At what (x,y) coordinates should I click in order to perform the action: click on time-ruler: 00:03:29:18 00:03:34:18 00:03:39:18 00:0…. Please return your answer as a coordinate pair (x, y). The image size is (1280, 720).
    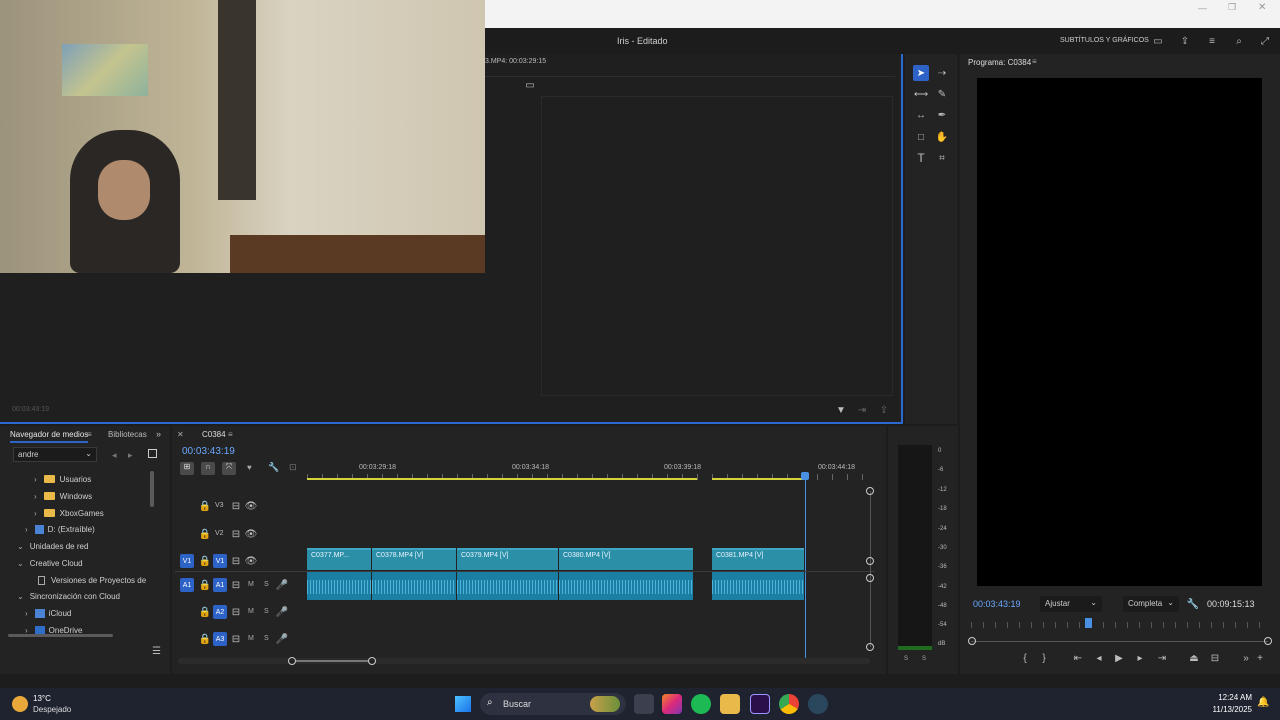
    Looking at the image, I should click on (587, 472).